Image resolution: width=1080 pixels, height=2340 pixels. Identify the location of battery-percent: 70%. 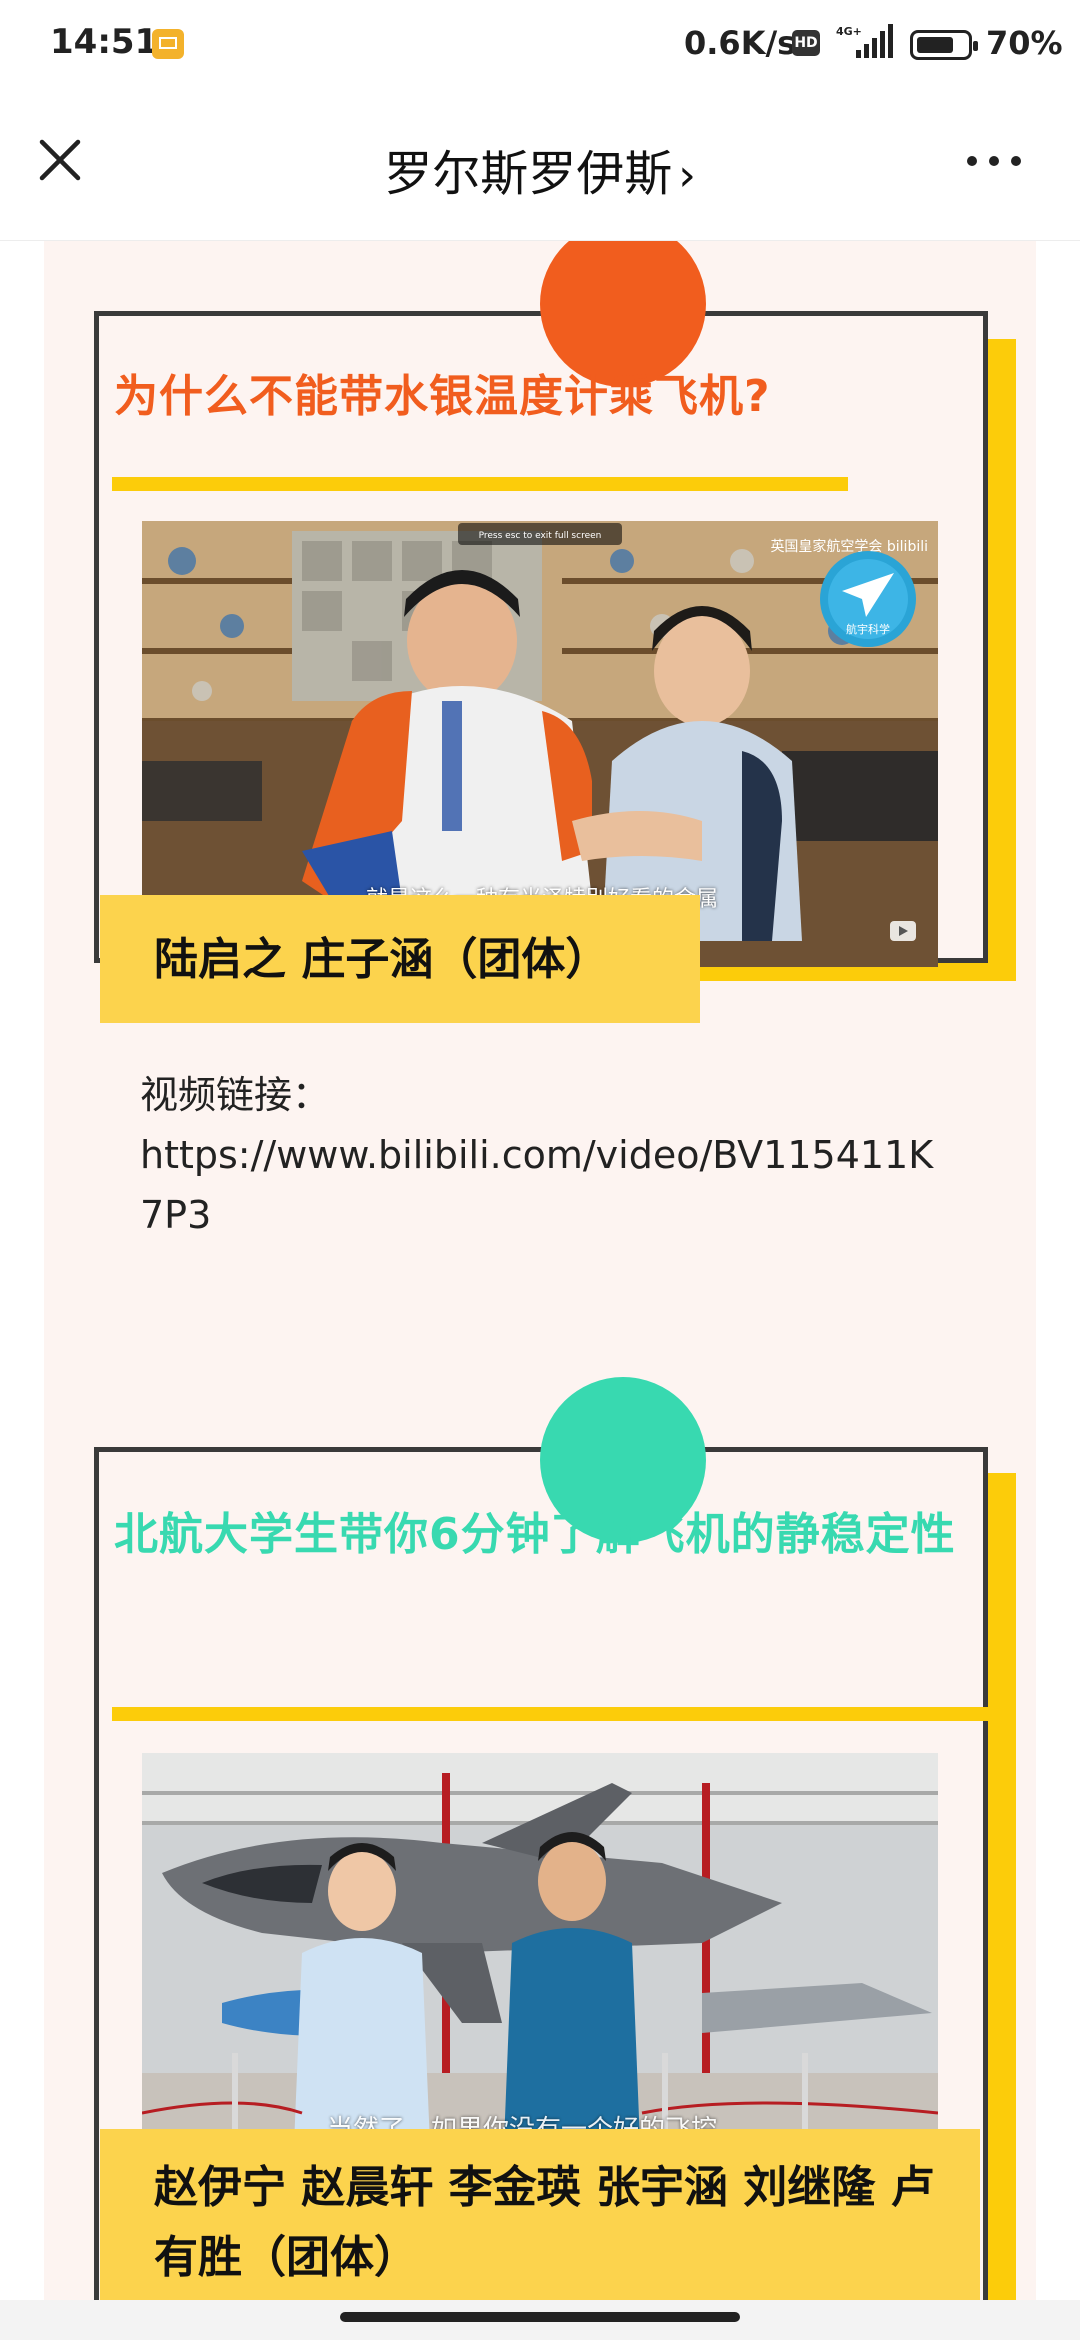
(1024, 43).